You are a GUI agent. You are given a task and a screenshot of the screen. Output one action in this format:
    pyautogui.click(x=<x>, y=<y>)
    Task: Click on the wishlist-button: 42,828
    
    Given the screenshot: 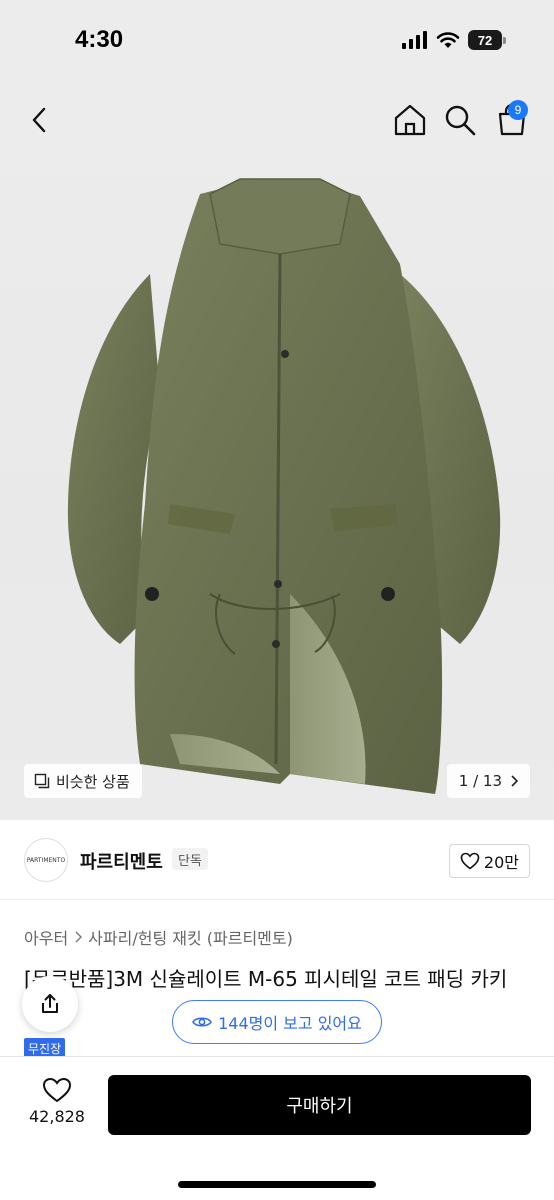 What is the action you would take?
    pyautogui.click(x=57, y=1101)
    